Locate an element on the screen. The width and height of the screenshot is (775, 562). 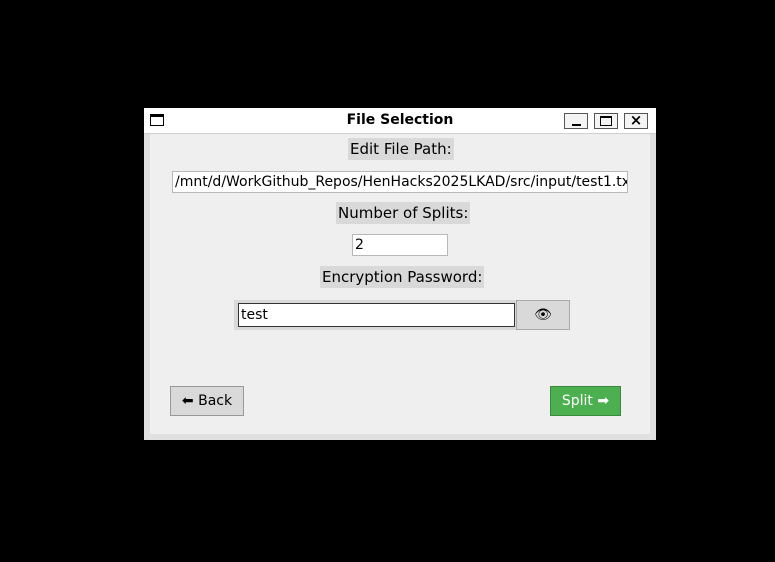
split-button: Split ➡ is located at coordinates (585, 401).